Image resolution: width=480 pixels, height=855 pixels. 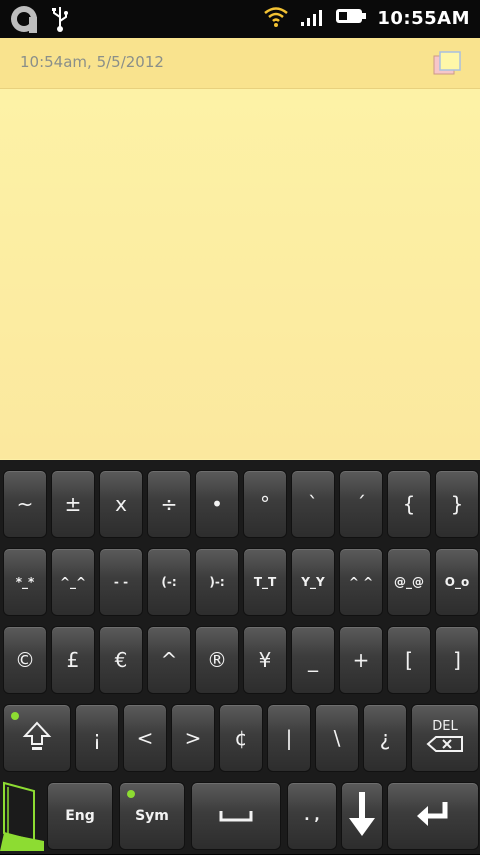 What do you see at coordinates (169, 660) in the screenshot?
I see `key-caret: ^` at bounding box center [169, 660].